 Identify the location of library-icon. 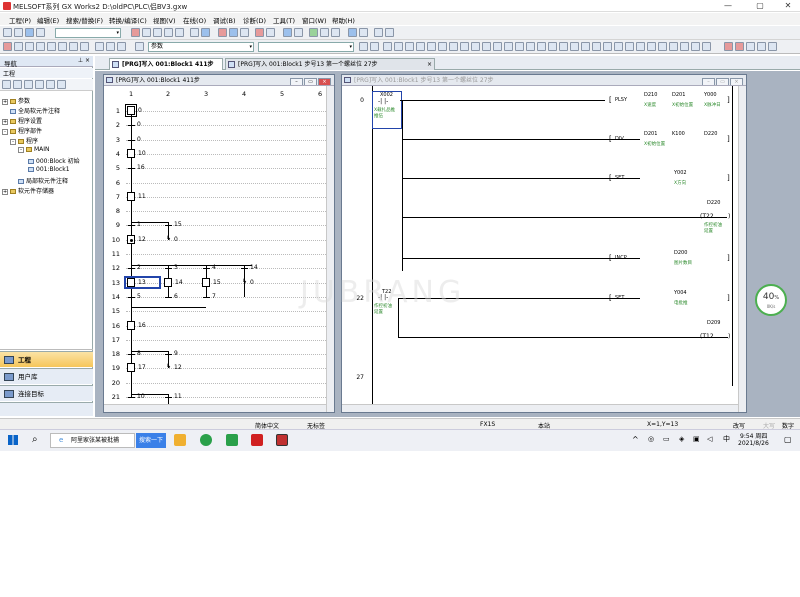
(84, 46).